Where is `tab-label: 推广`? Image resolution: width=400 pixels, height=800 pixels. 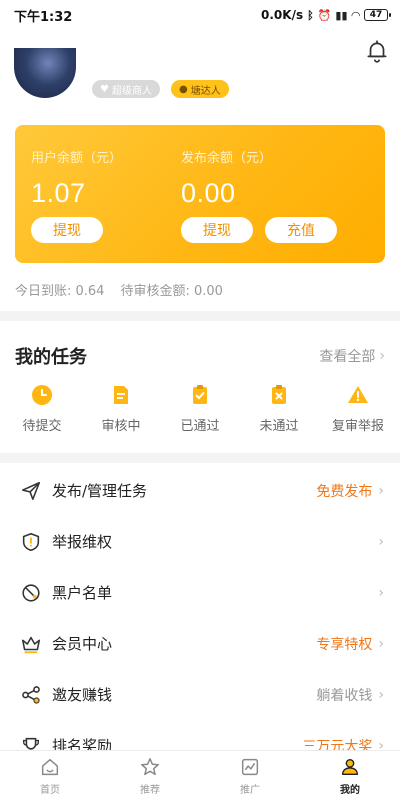 tab-label: 推广 is located at coordinates (250, 790).